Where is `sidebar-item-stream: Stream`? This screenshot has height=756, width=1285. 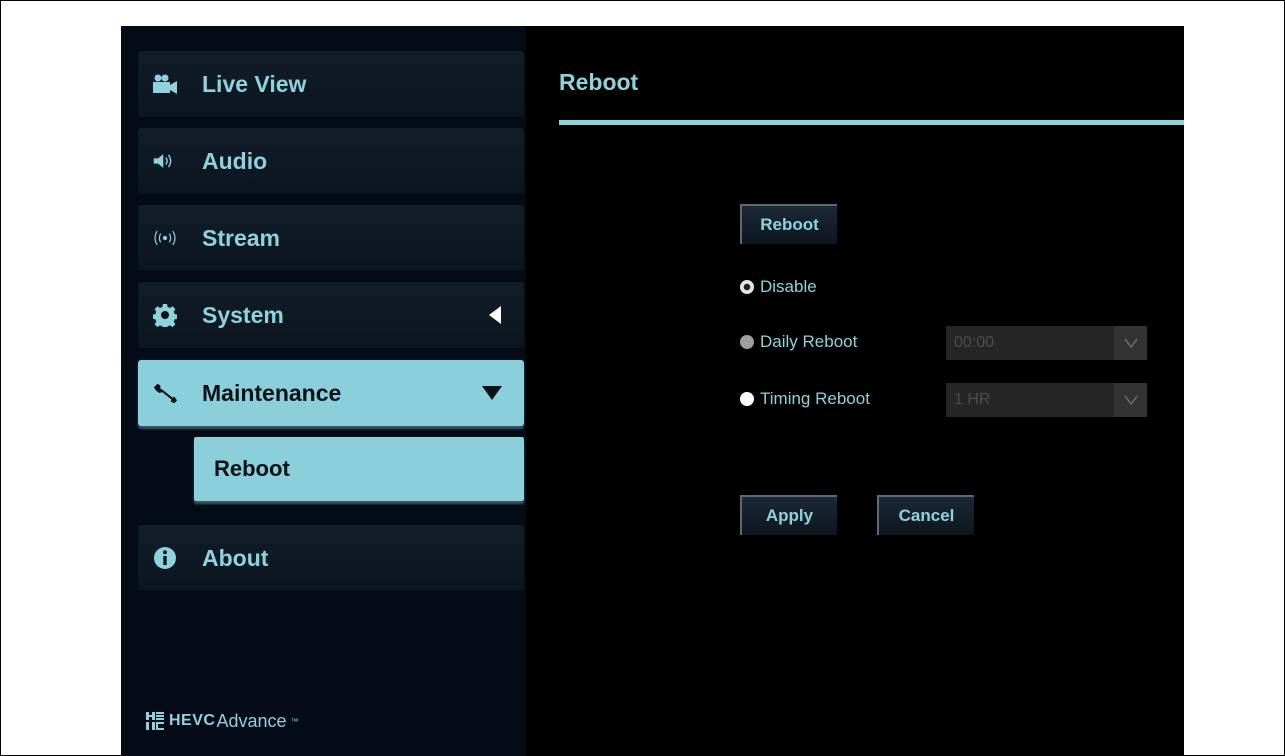
sidebar-item-stream: Stream is located at coordinates (331, 238).